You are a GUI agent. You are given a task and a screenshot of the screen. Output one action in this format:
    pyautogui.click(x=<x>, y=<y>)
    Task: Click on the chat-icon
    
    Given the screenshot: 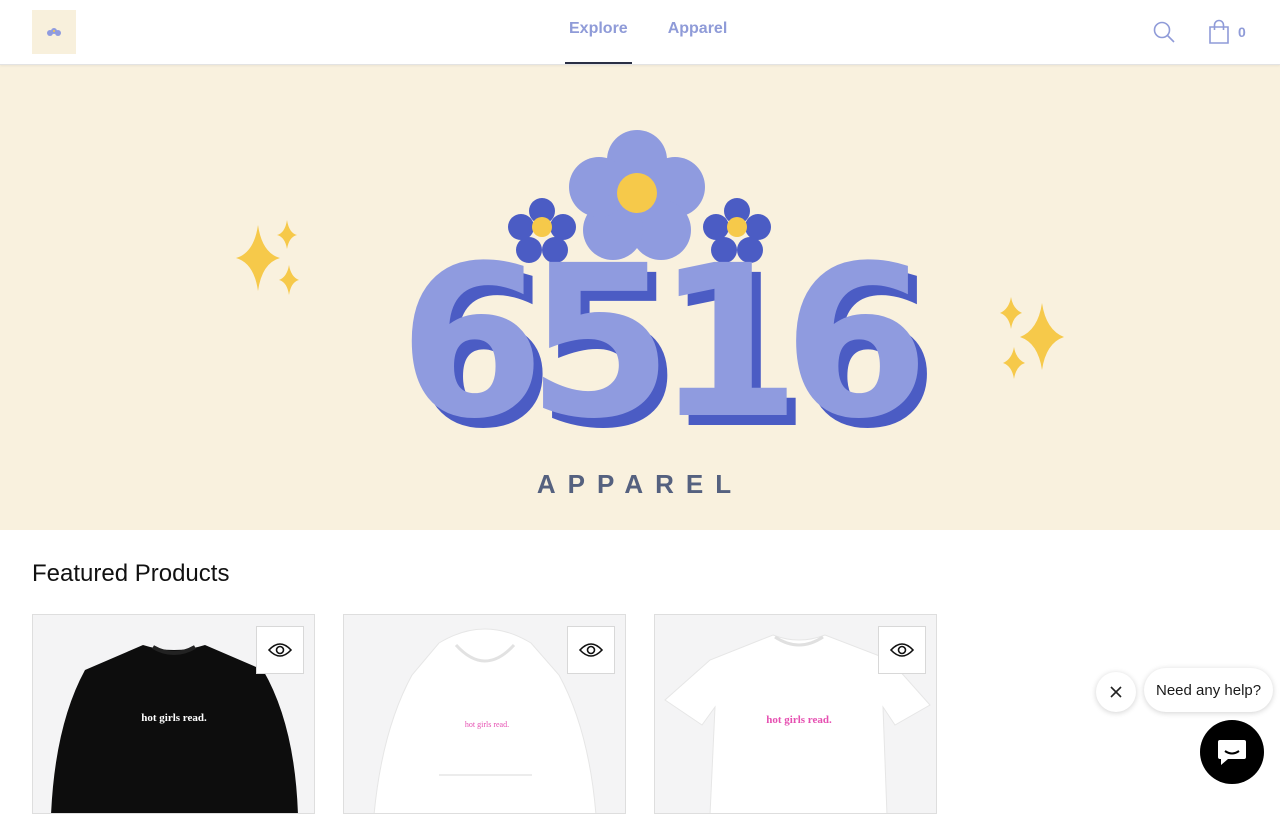 What is the action you would take?
    pyautogui.click(x=1232, y=752)
    